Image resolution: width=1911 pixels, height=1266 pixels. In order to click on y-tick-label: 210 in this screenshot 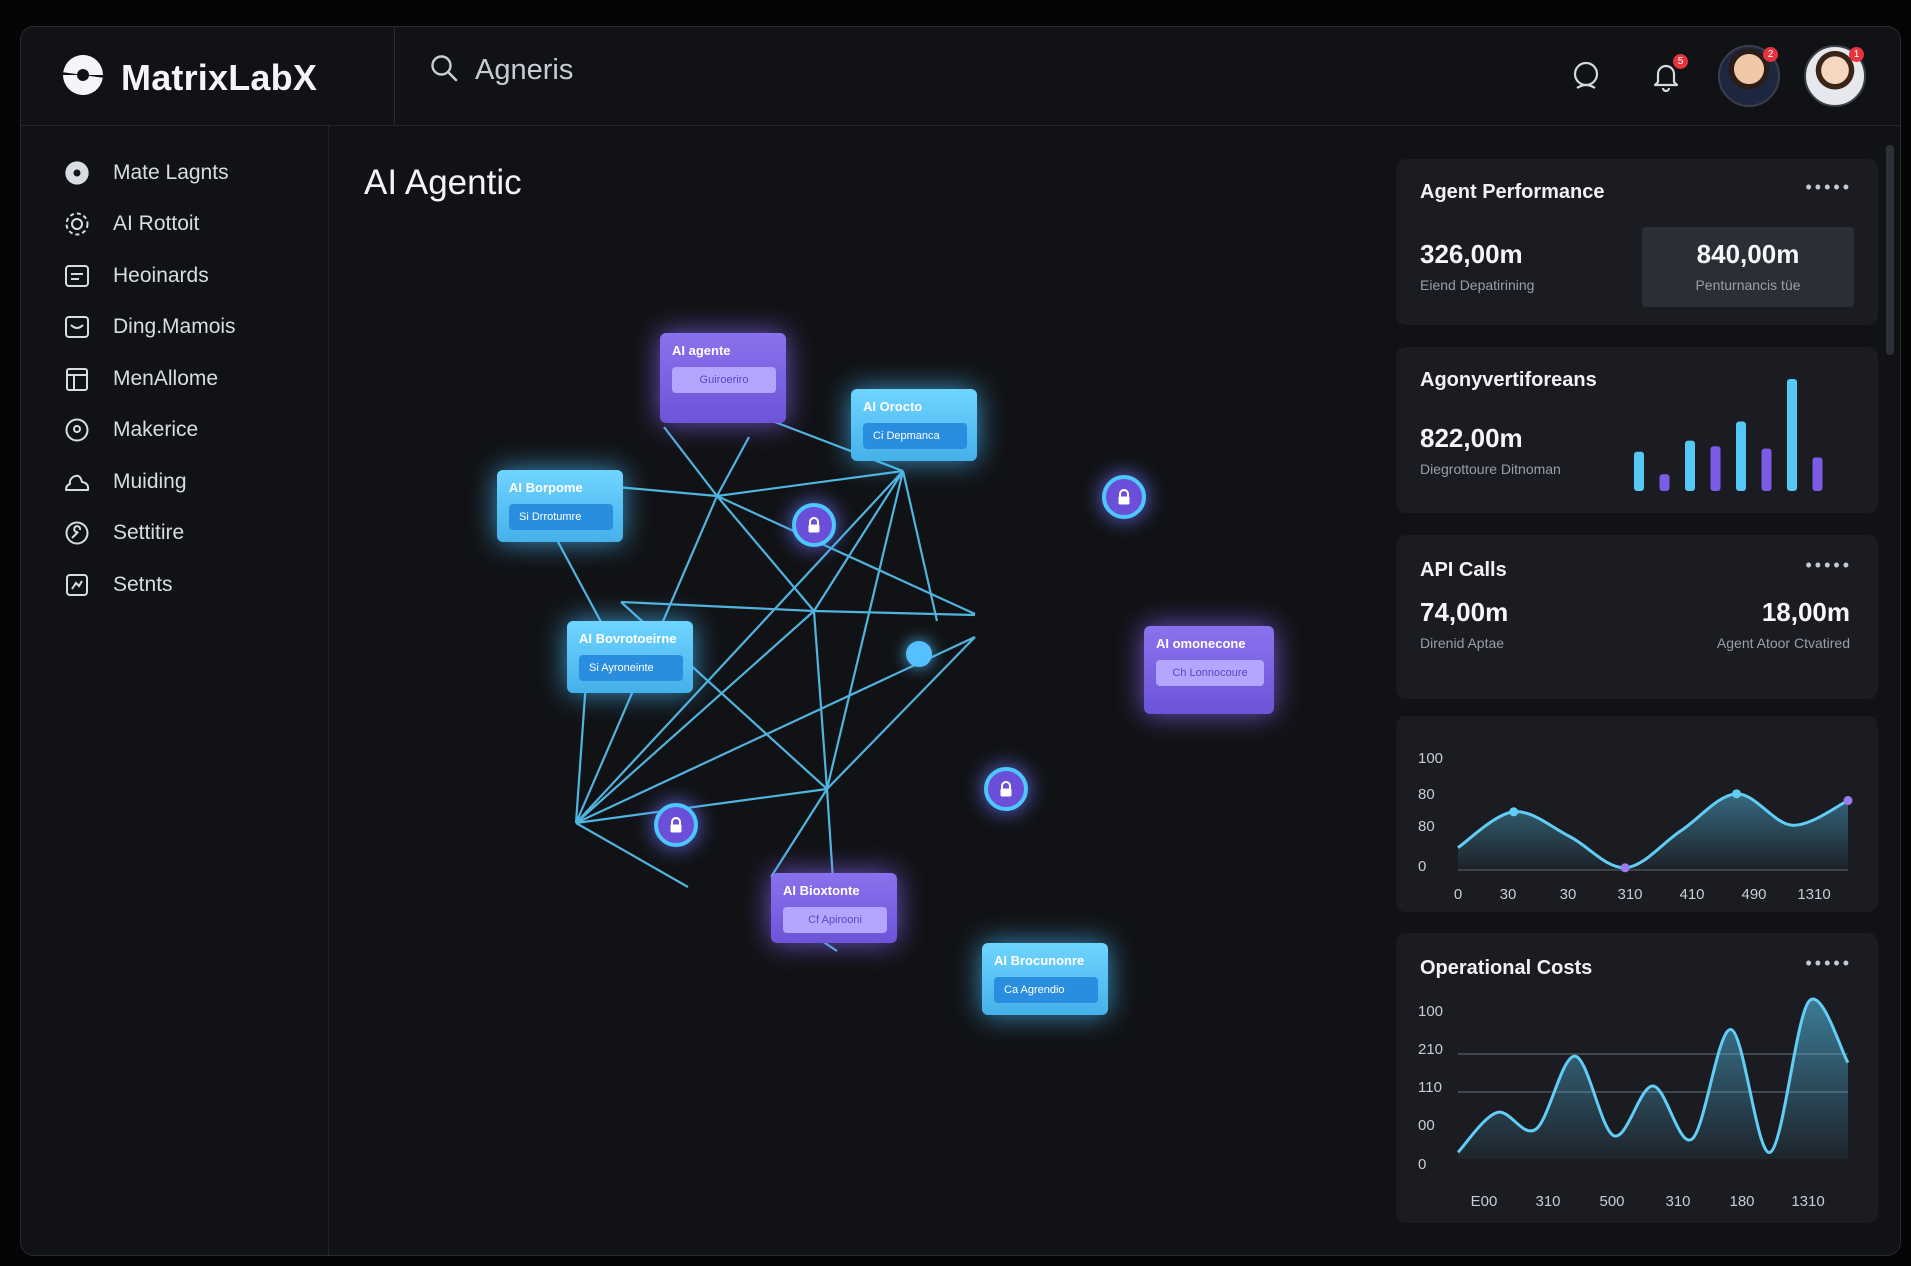, I will do `click(1430, 1049)`.